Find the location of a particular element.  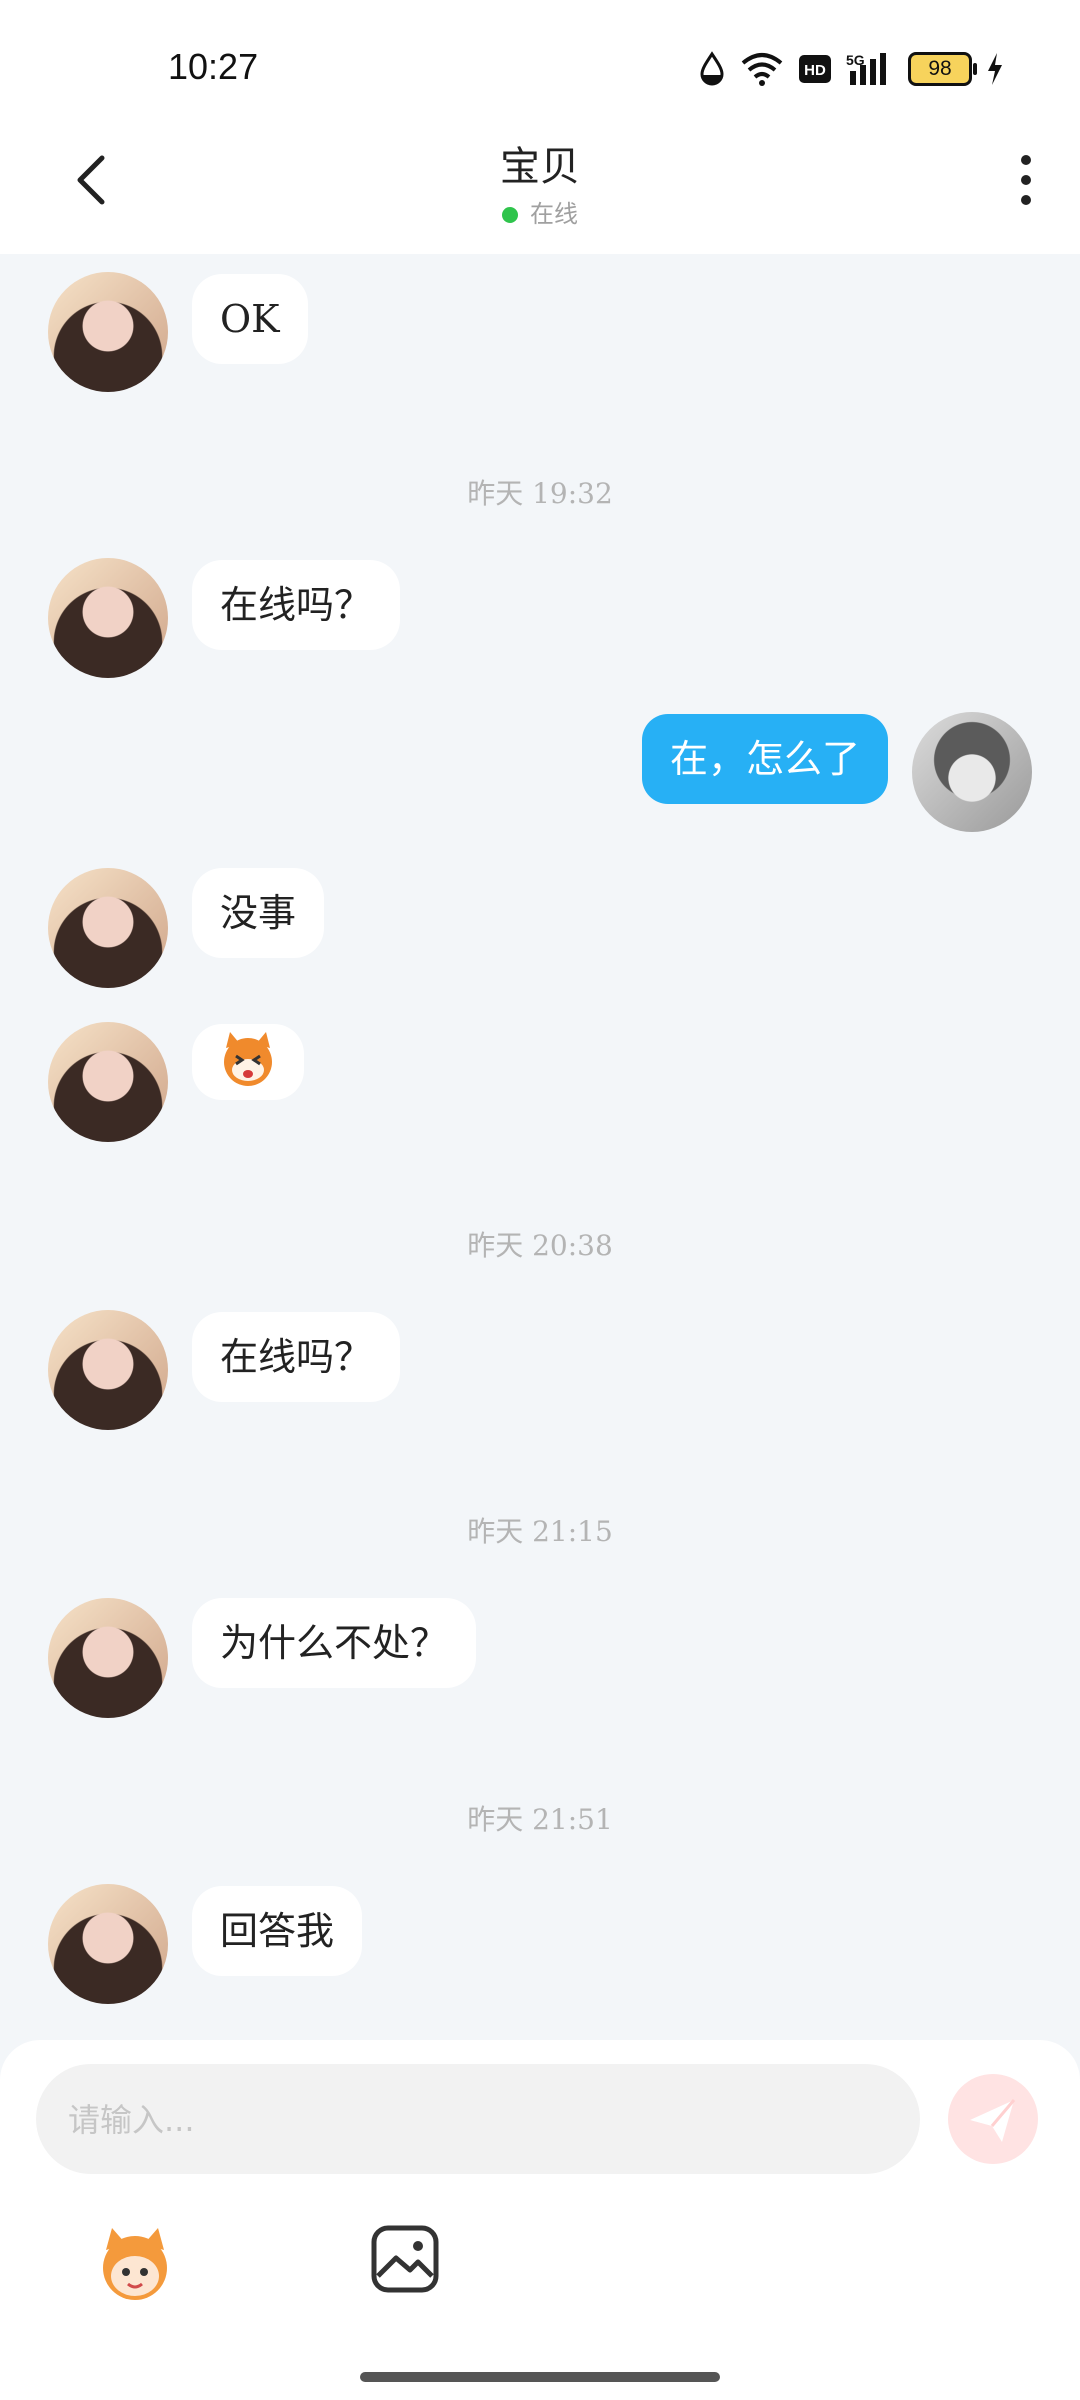

chat-header: 宝贝 在线 is located at coordinates (540, 187).